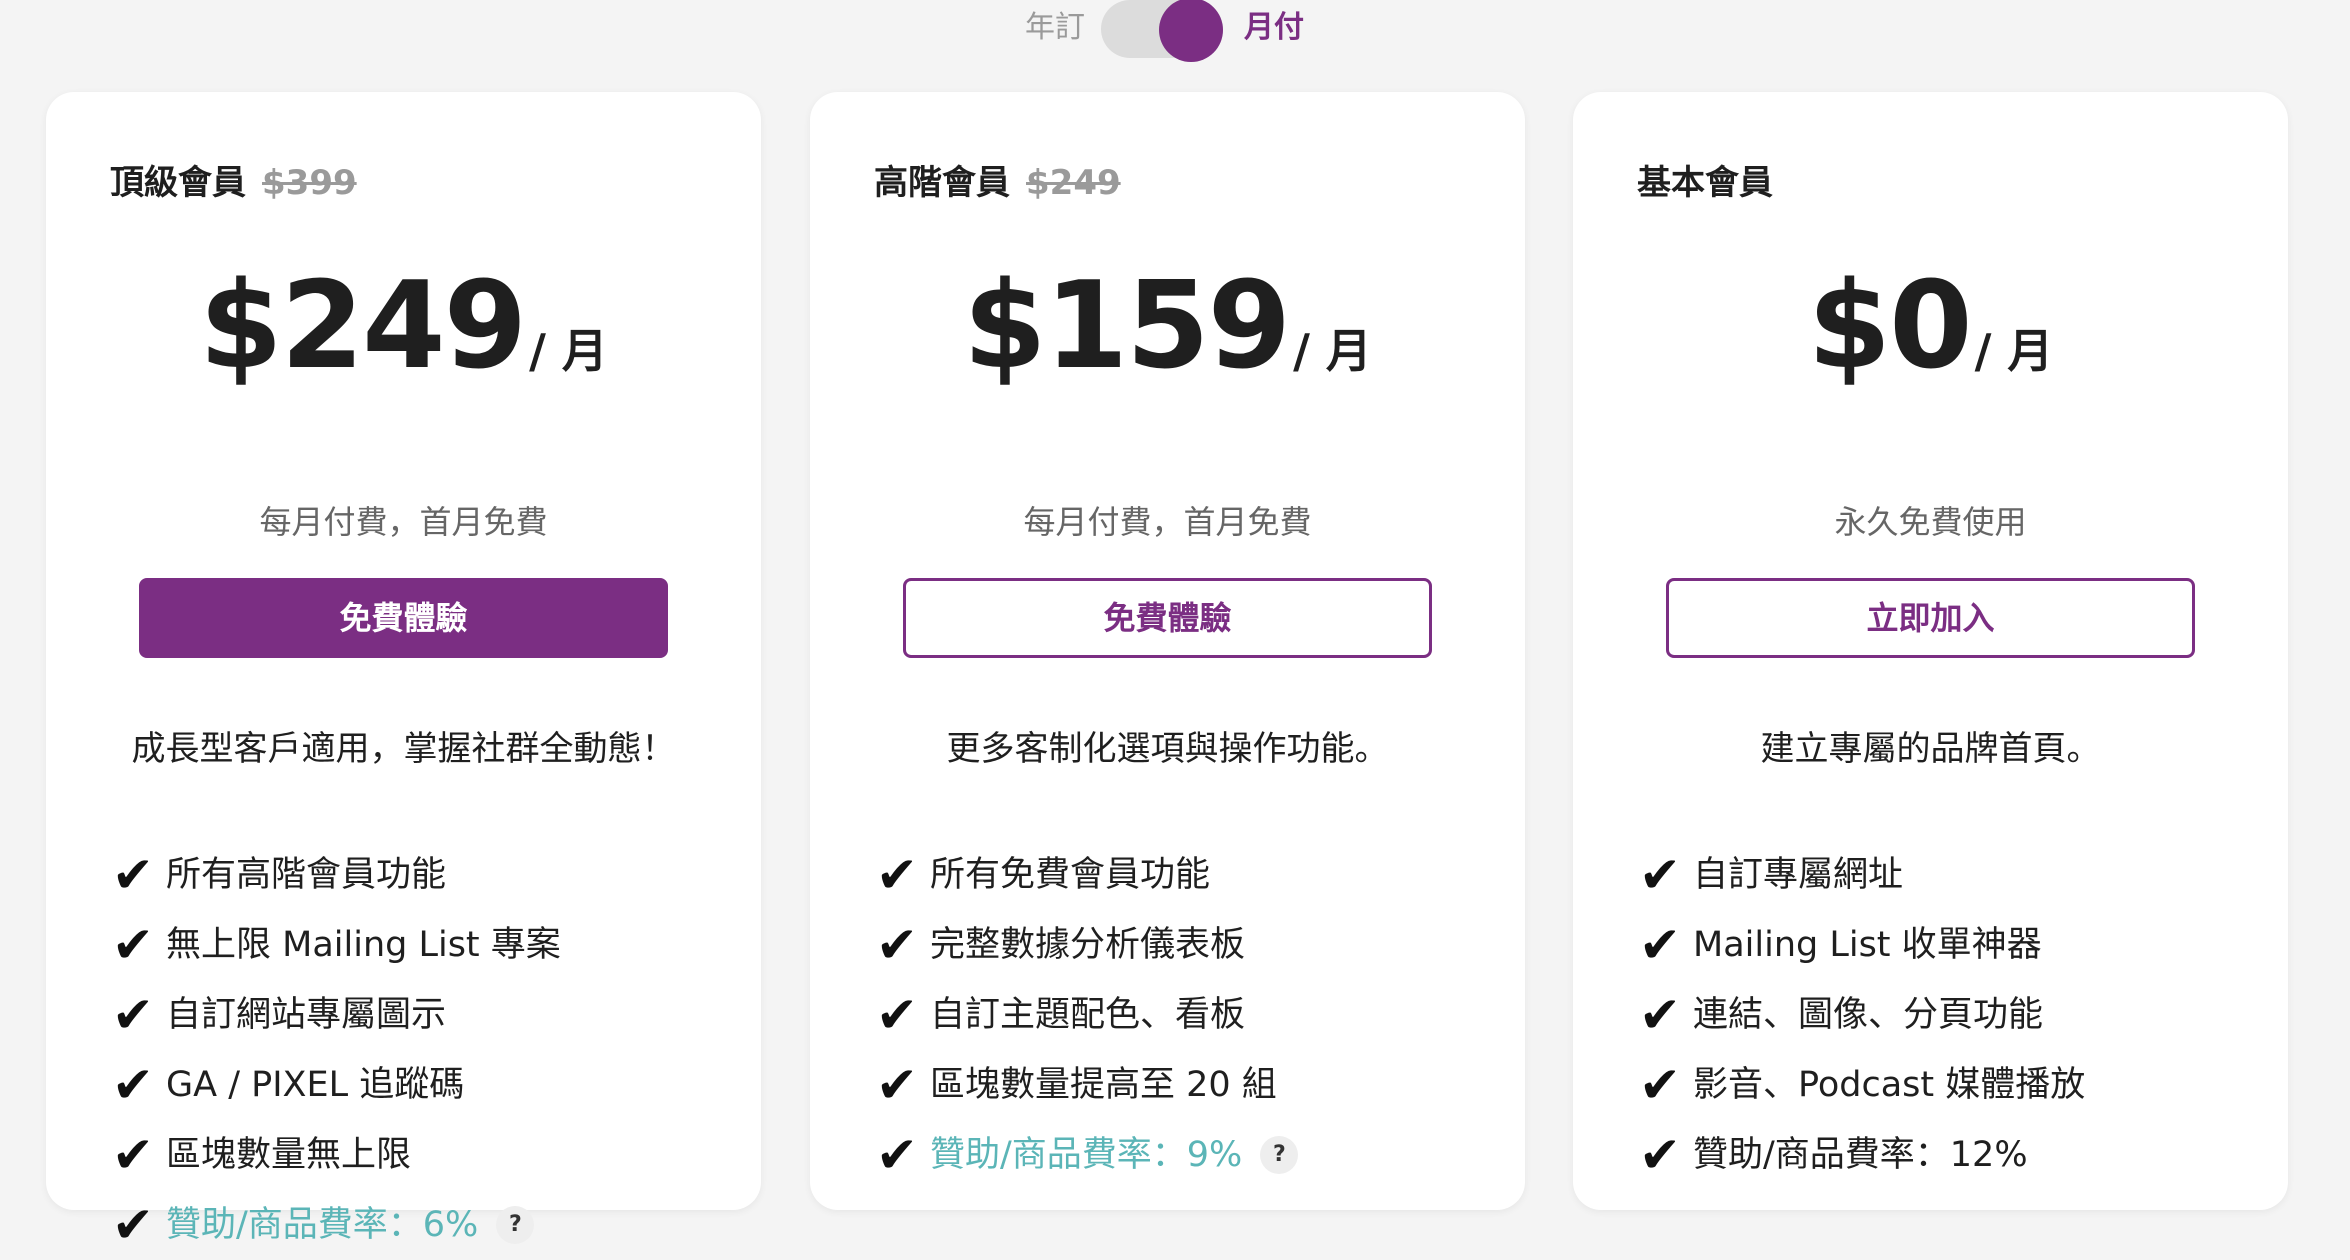 This screenshot has width=2350, height=1260. What do you see at coordinates (432, 1015) in the screenshot?
I see `feature-item: ✔ 自訂網站專屬圖示` at bounding box center [432, 1015].